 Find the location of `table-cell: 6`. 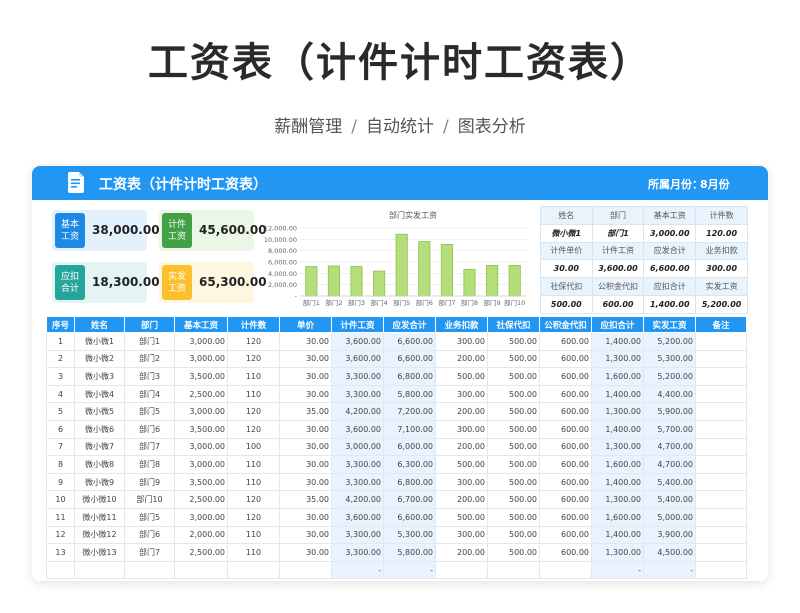

table-cell: 6 is located at coordinates (60, 429).